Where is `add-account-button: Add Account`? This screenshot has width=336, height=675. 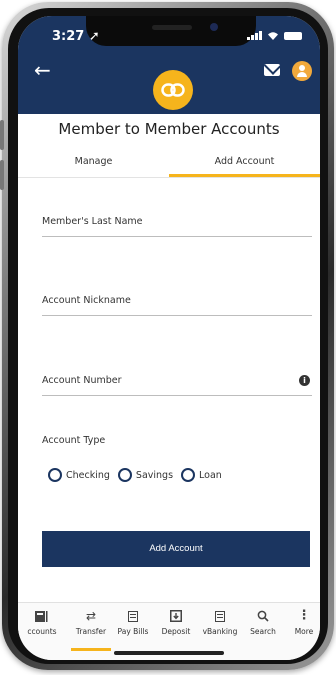
add-account-button: Add Account is located at coordinates (176, 549).